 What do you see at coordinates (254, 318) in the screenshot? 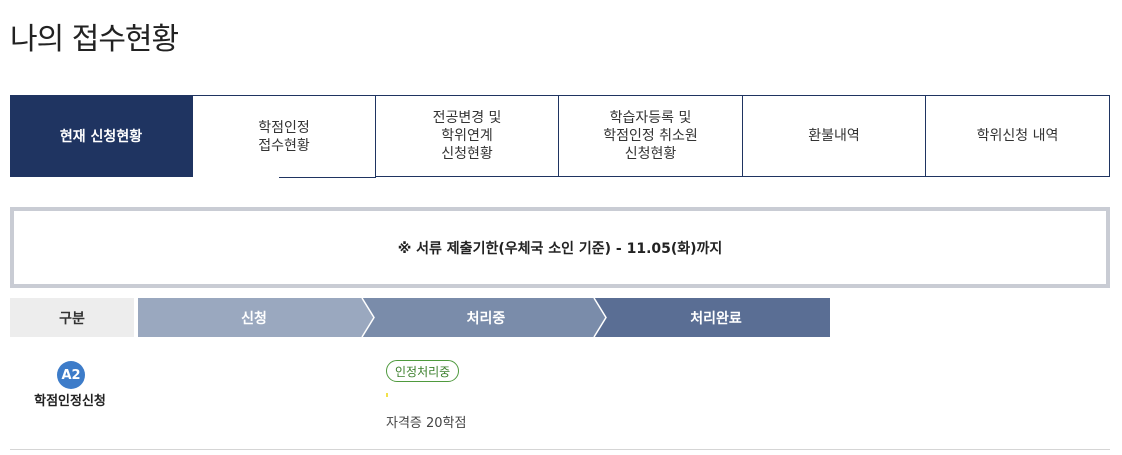
I see `step-apply: 신청` at bounding box center [254, 318].